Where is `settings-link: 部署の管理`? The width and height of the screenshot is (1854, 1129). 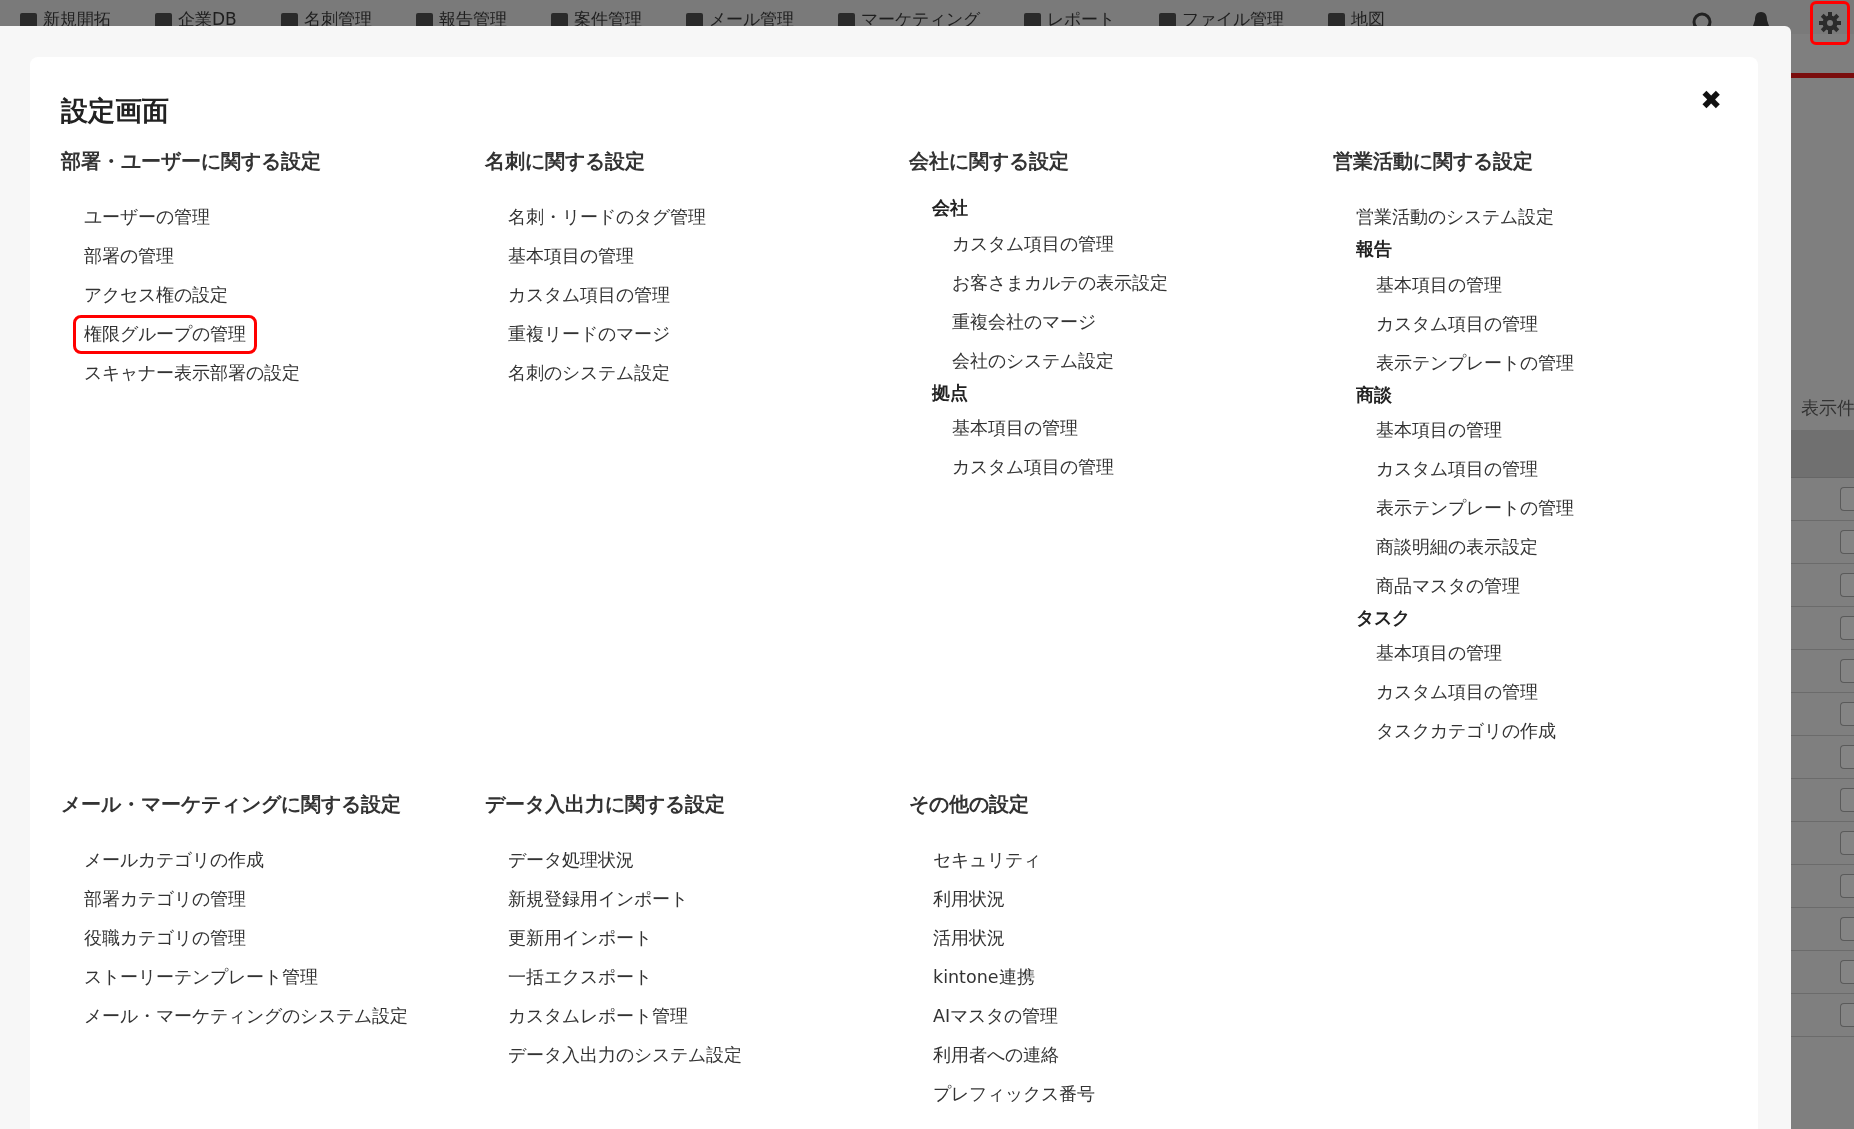 settings-link: 部署の管理 is located at coordinates (129, 256).